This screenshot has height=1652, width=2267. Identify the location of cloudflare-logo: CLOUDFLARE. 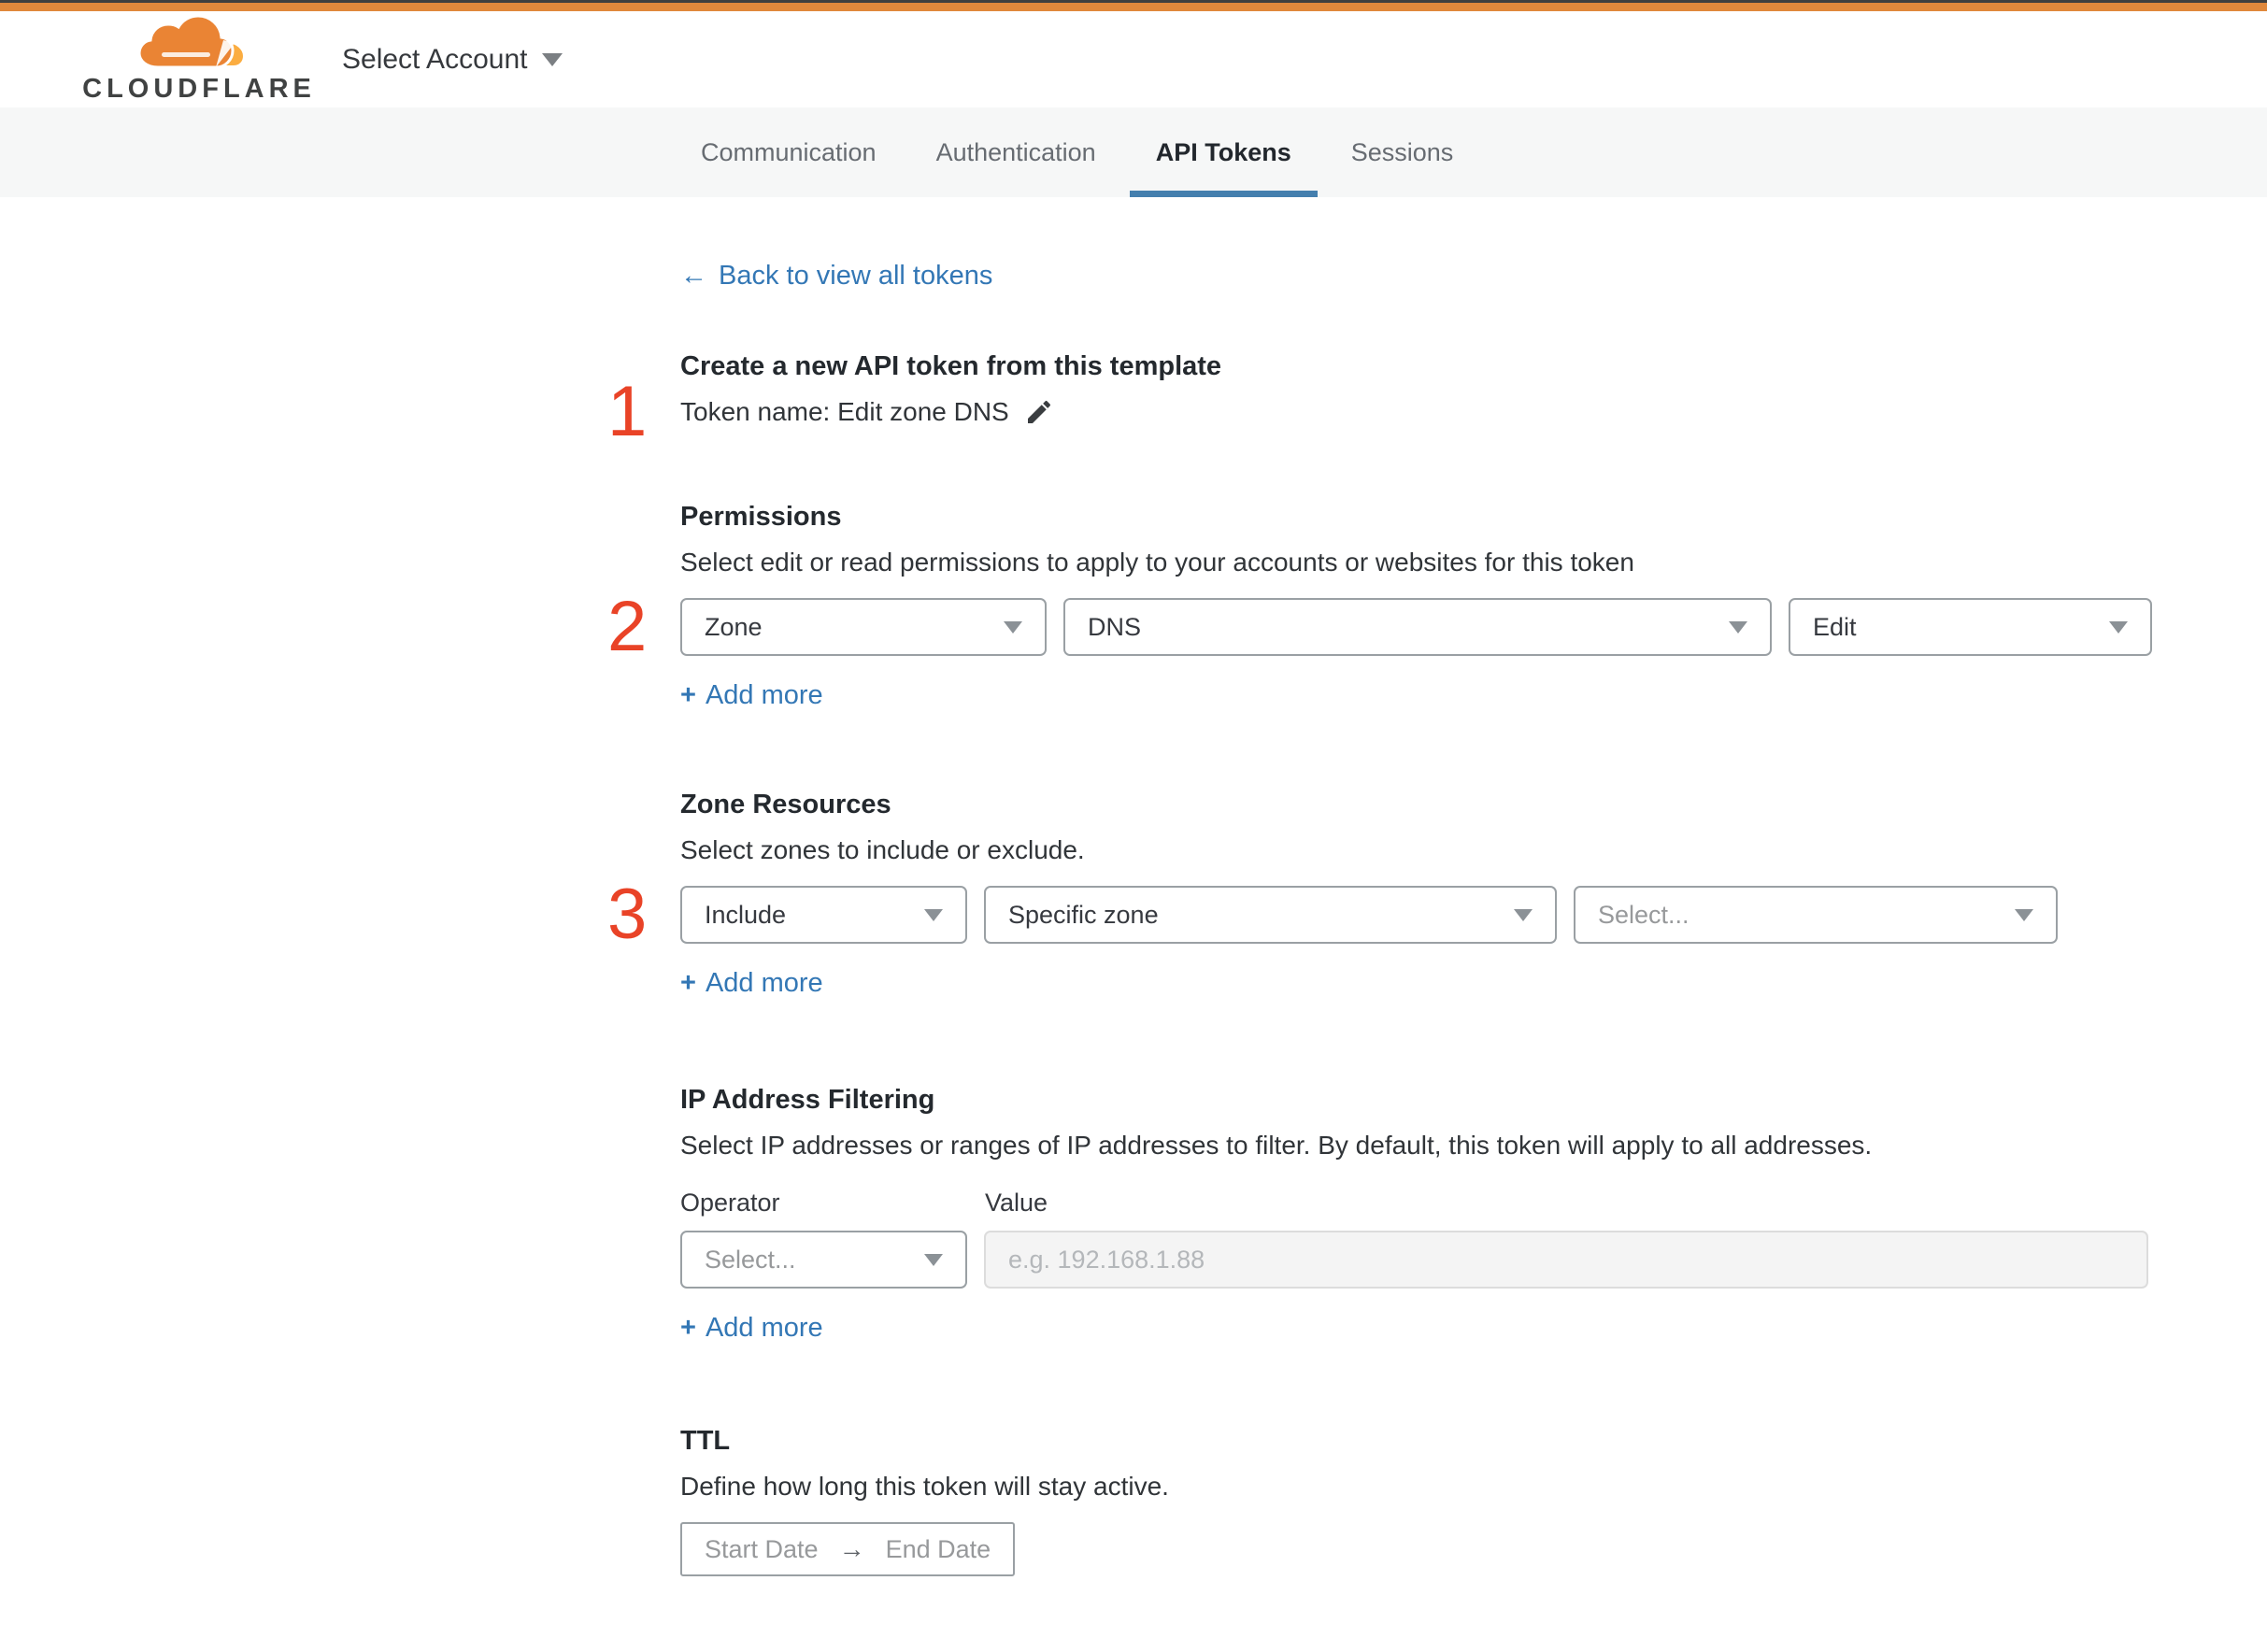
(197, 60).